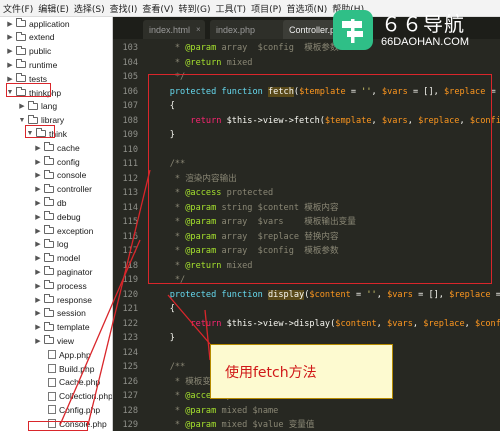 The image size is (500, 431). What do you see at coordinates (306, 106) in the screenshot?
I see `code-line: 107 {` at bounding box center [306, 106].